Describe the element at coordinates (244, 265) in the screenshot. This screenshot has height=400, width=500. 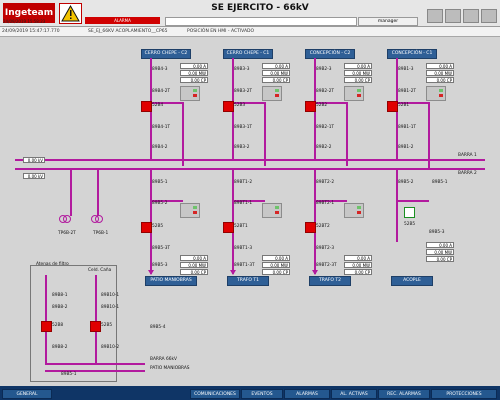
I see `bay-label: 89BT1-3T` at that location.